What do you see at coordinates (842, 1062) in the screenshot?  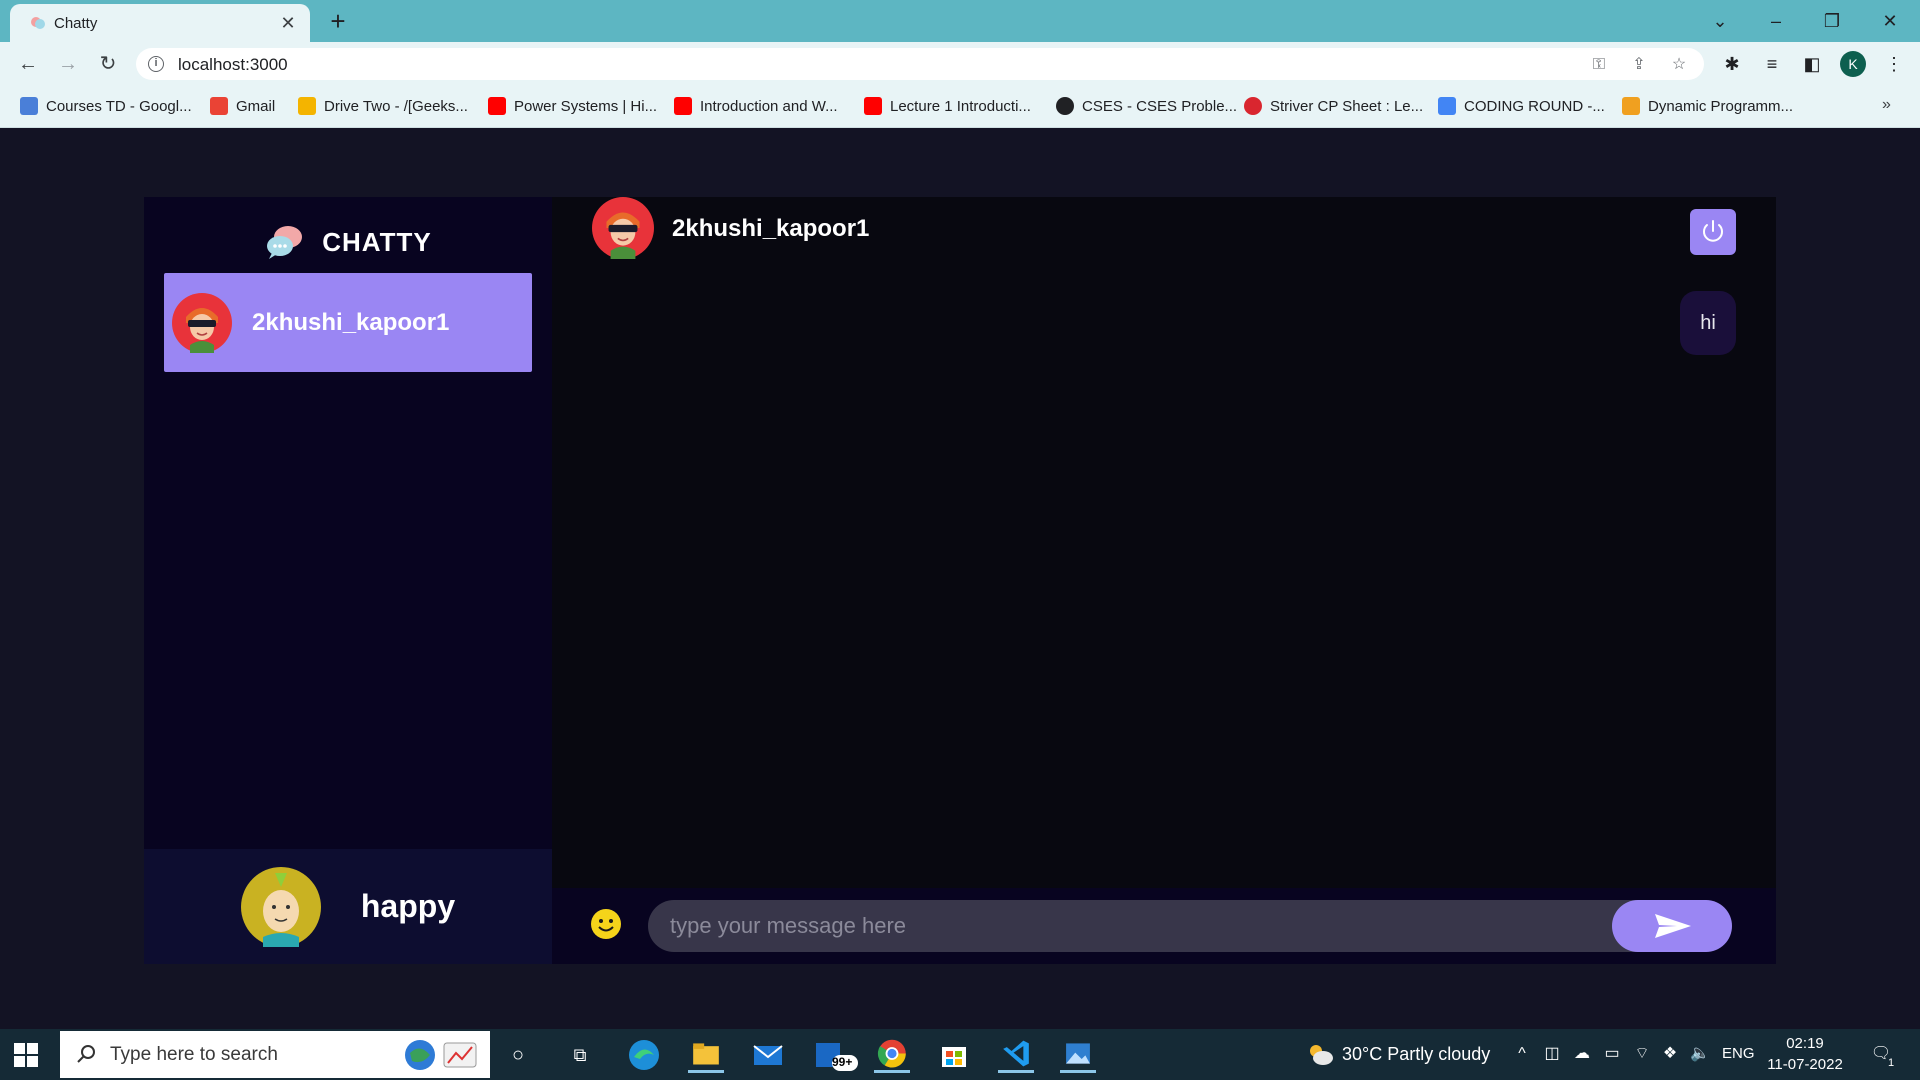 I see `mail-badge-count: 99+` at bounding box center [842, 1062].